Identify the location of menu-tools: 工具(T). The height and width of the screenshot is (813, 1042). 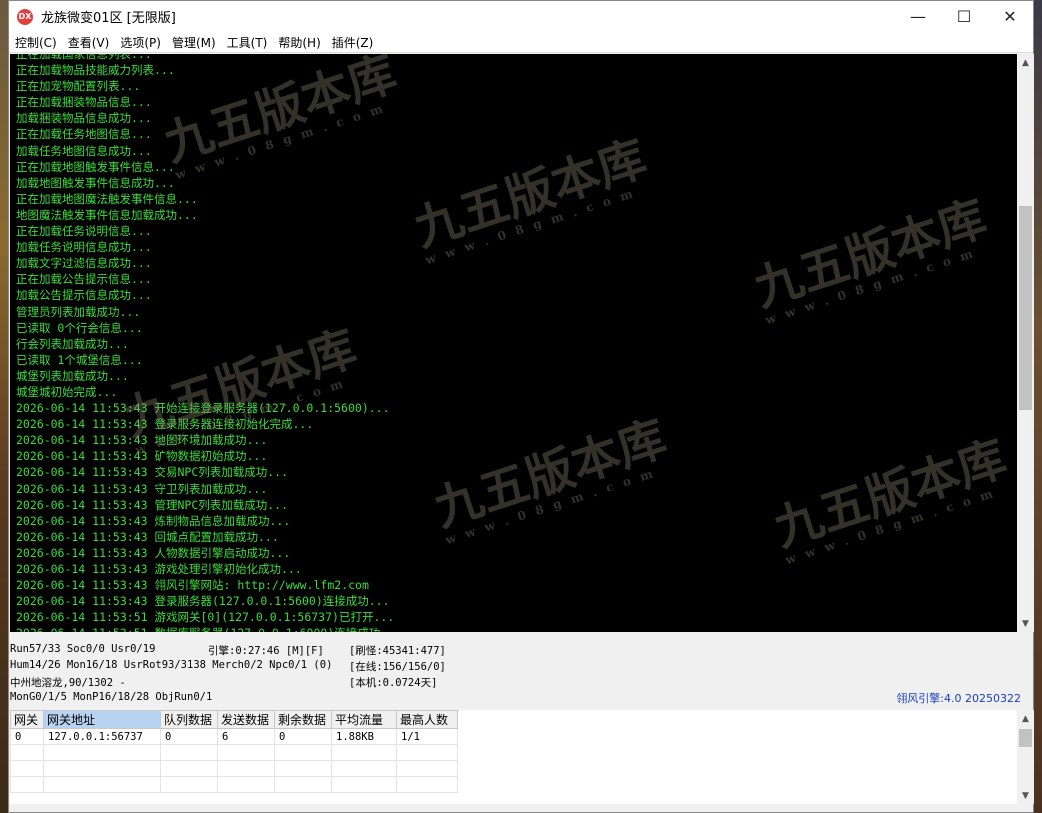
(251, 42).